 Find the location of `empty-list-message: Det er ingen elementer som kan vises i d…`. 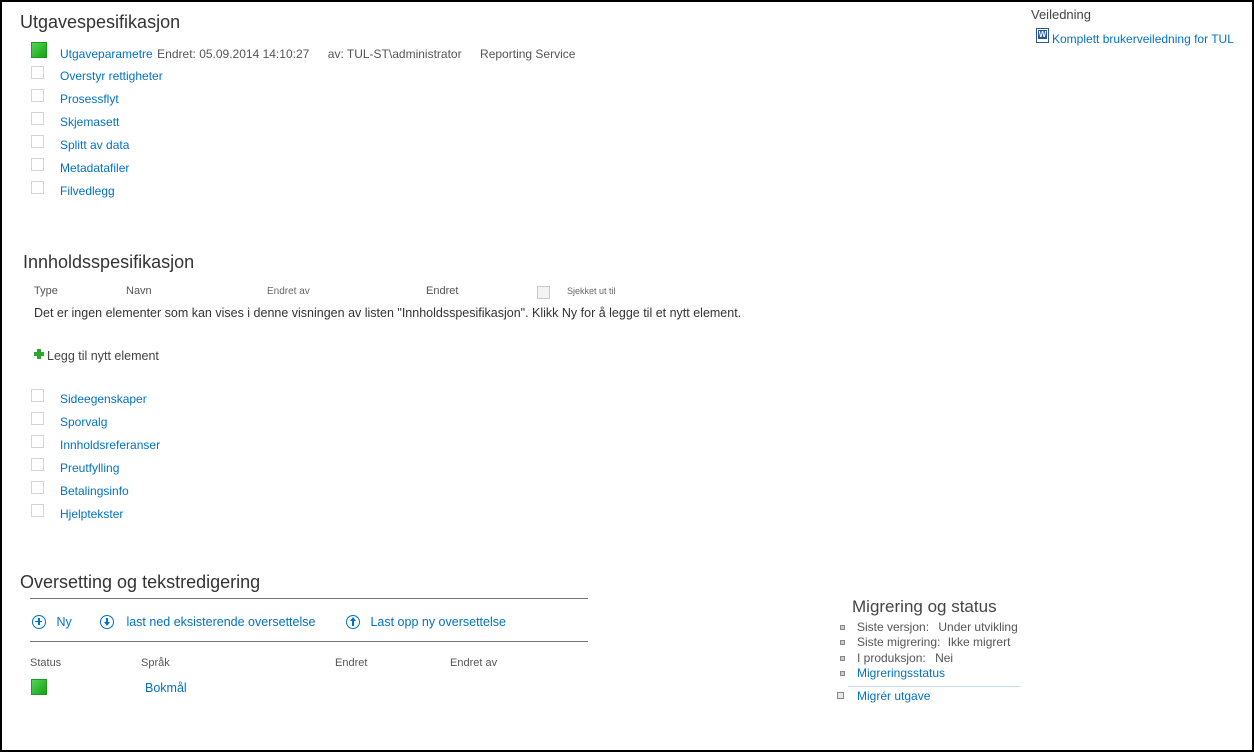

empty-list-message: Det er ingen elementer som kan vises i d… is located at coordinates (388, 313).